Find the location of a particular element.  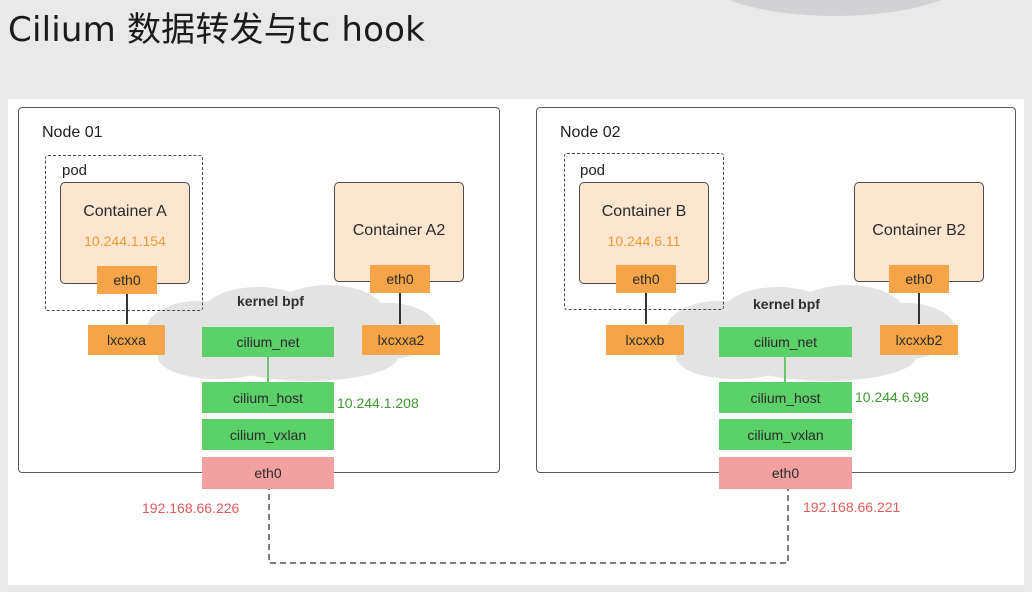

host-eth0-node02: eth0 is located at coordinates (785, 473).